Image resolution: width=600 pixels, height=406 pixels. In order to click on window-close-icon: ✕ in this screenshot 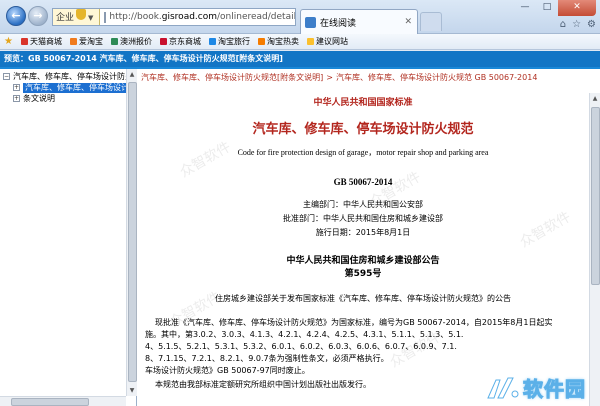, I will do `click(577, 8)`.